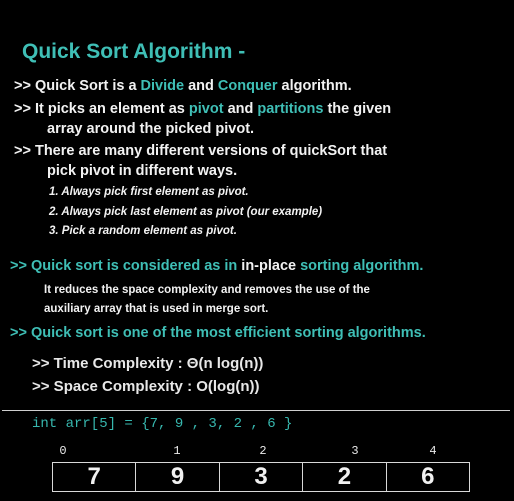  Describe the element at coordinates (151, 129) in the screenshot. I see `bullet-pivot-continued: array around the picked pivot.` at that location.